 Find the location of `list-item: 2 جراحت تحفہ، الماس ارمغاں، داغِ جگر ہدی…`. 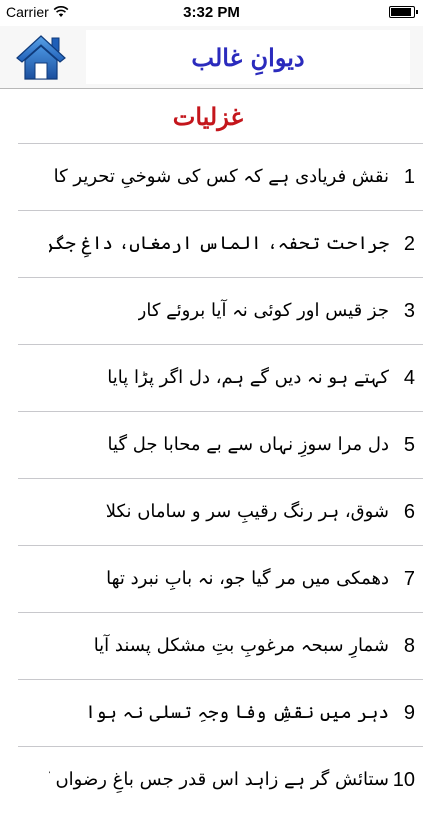

list-item: 2 جراحت تحفہ، الماس ارمغاں، داغِ جگر ہدی… is located at coordinates (220, 243).